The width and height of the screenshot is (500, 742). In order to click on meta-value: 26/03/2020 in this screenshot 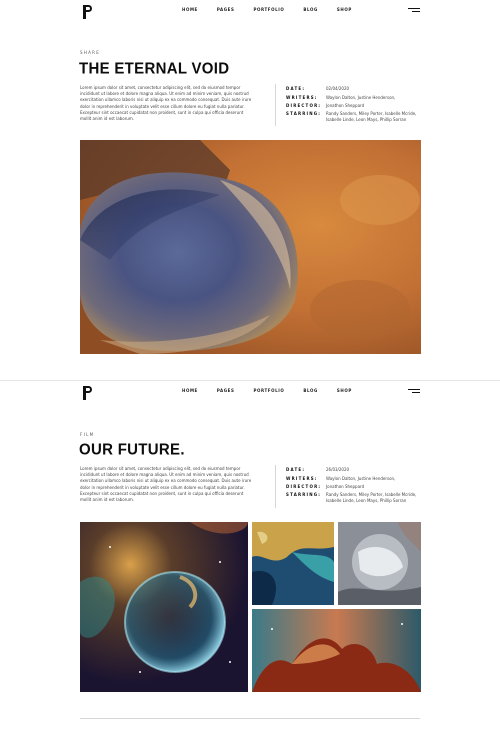, I will do `click(338, 469)`.